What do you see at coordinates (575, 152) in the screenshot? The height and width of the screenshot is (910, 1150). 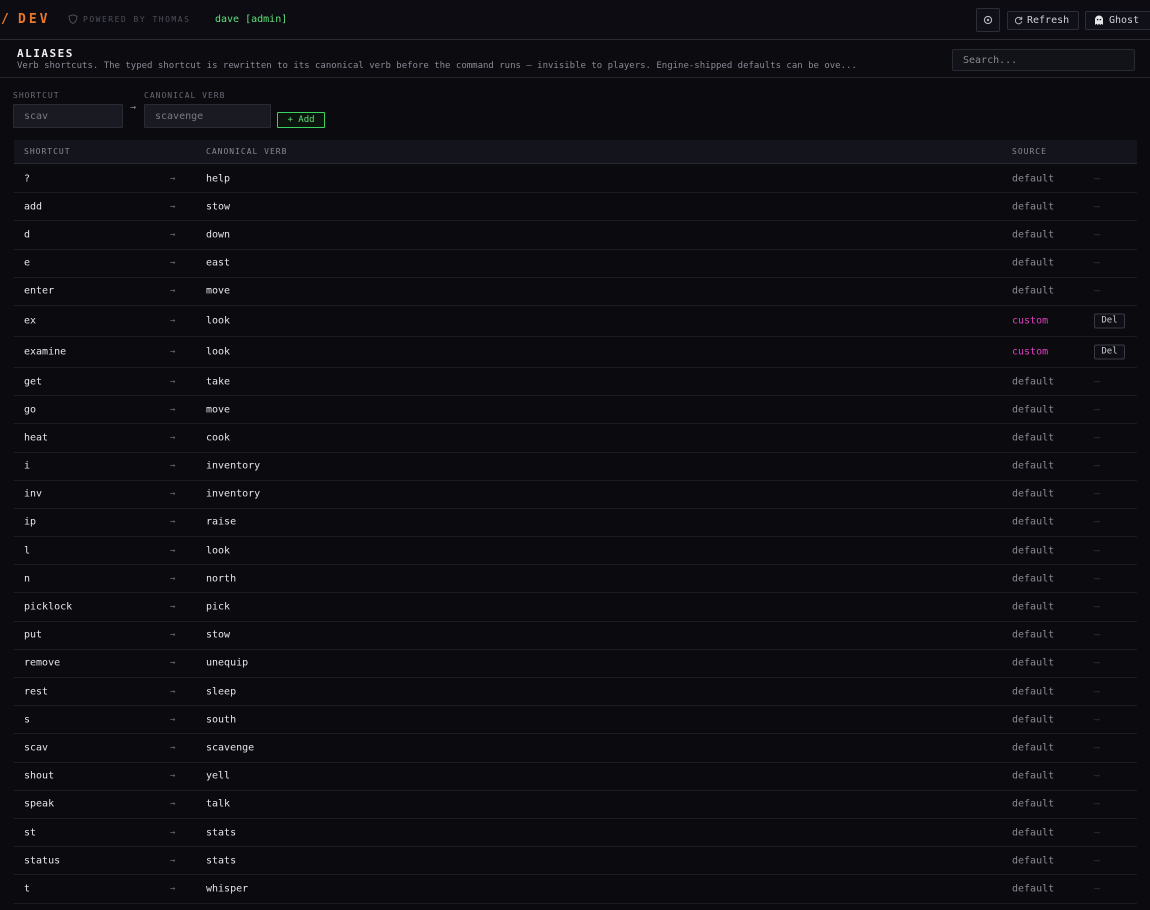 I see `table-header: SHORTCUT CANONICAL VERB SOURCE` at bounding box center [575, 152].